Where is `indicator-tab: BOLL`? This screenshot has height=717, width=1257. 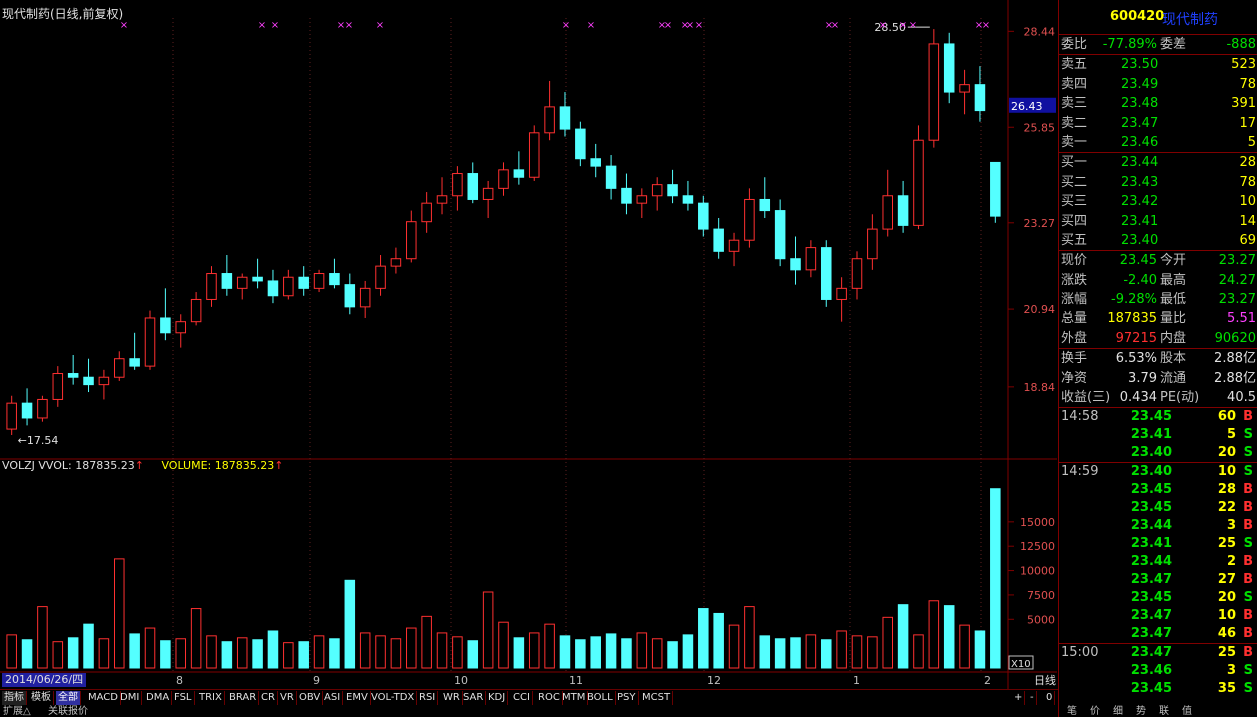 indicator-tab: BOLL is located at coordinates (600, 698).